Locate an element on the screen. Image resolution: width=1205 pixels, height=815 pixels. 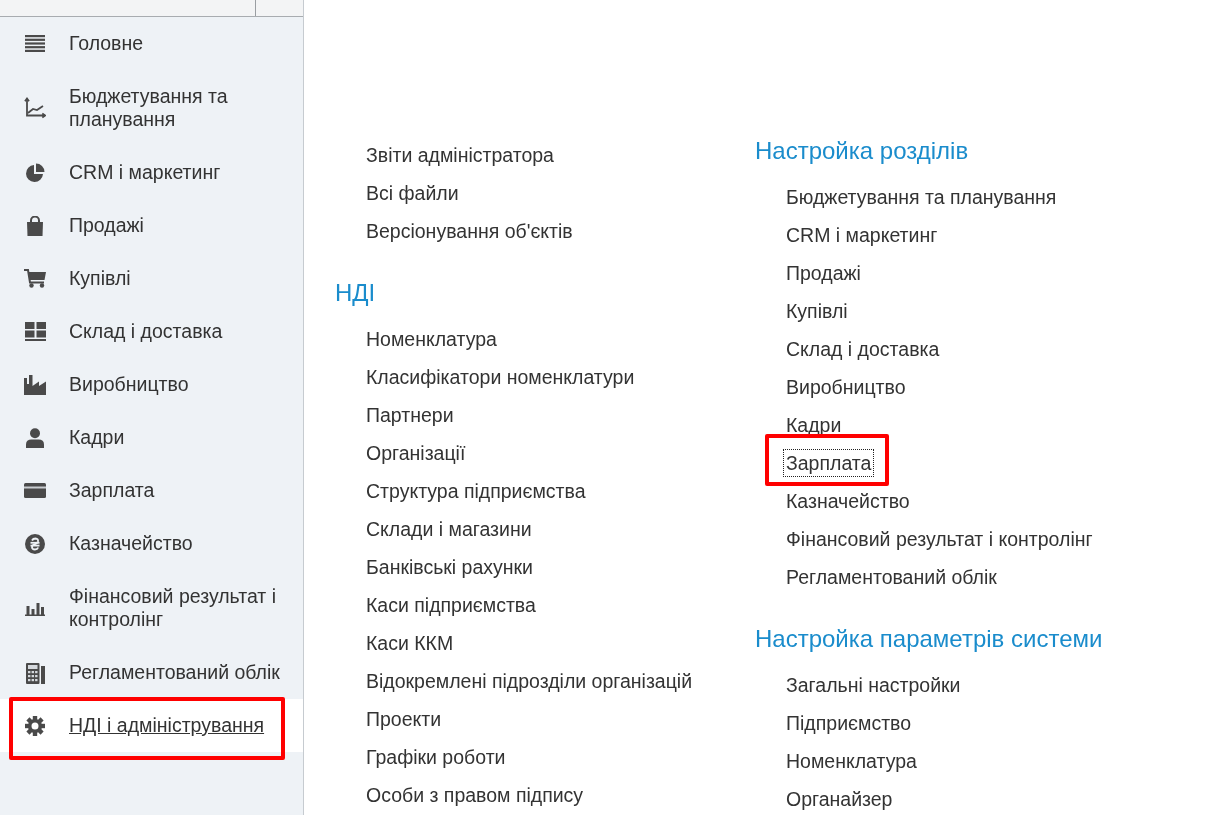
menu-link: CRM і маркетинг is located at coordinates (862, 235).